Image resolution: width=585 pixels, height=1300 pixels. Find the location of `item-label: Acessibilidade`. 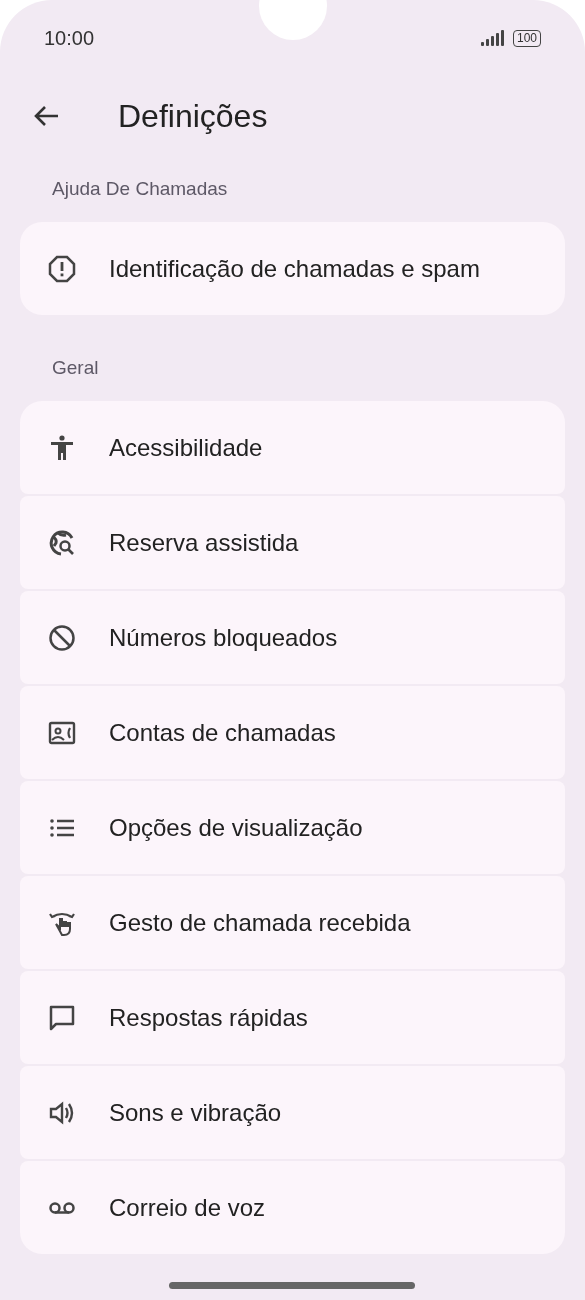

item-label: Acessibilidade is located at coordinates (186, 447).